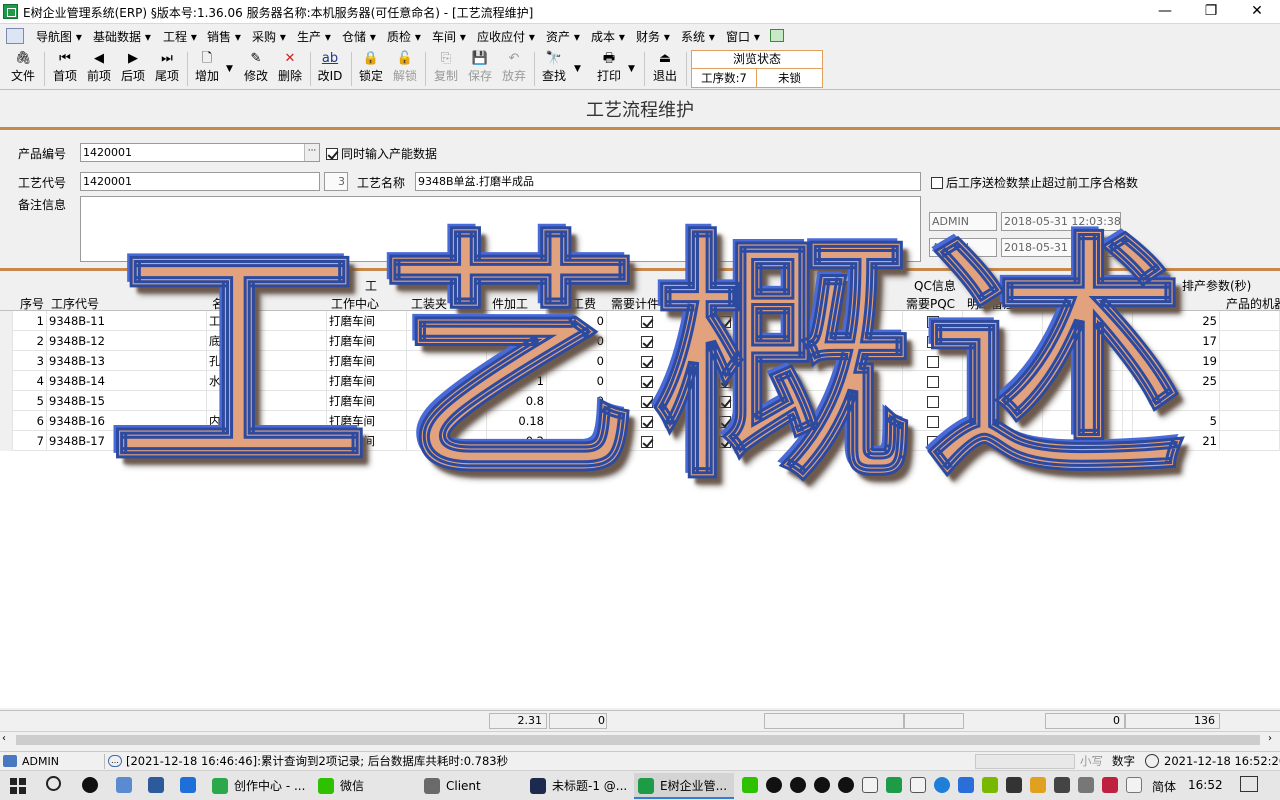 The width and height of the screenshot is (1280, 800). Describe the element at coordinates (32, 303) in the screenshot. I see `col-header-seq: 序号` at that location.